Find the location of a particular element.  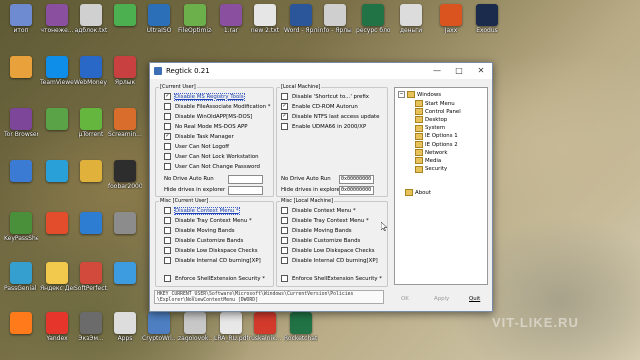

collapse-icon: − is located at coordinates (401, 94).